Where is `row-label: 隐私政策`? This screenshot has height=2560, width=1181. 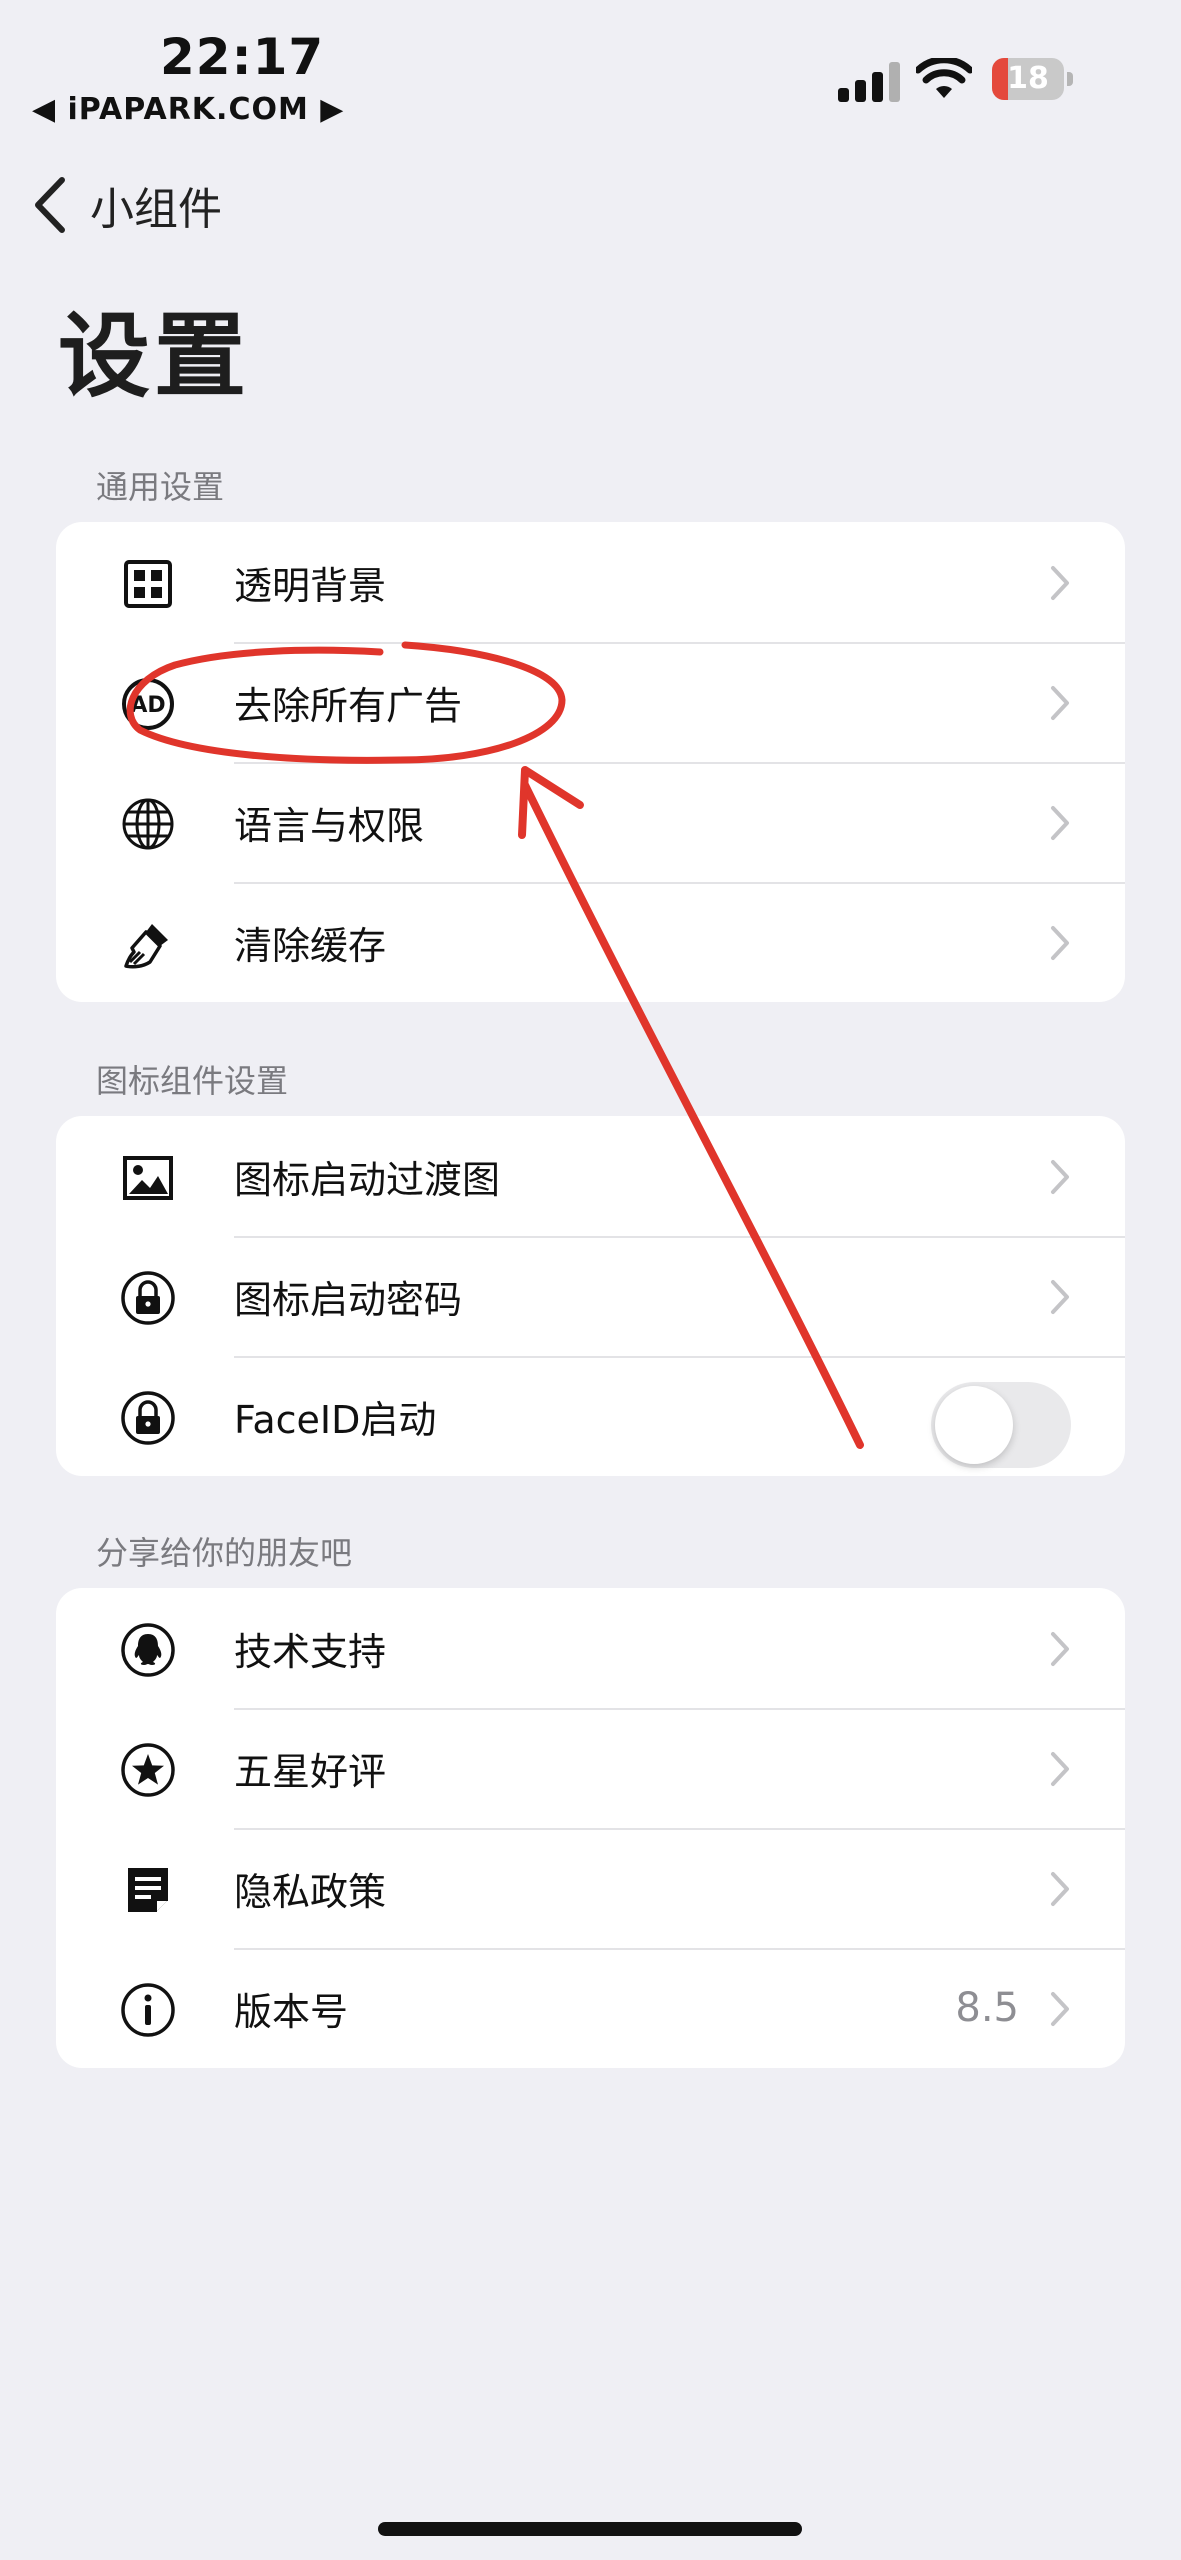 row-label: 隐私政策 is located at coordinates (310, 1891).